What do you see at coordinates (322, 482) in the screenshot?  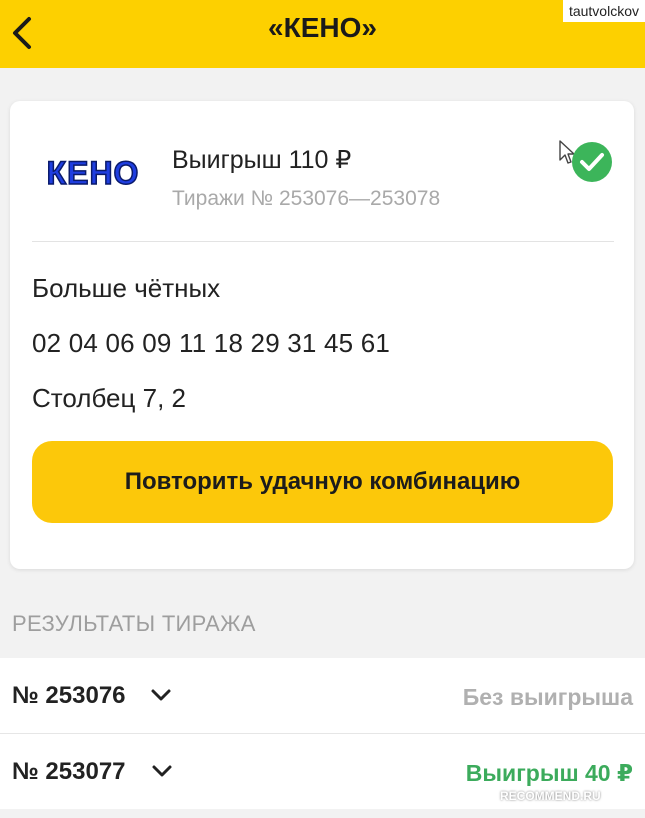 I see `repeat-combination-button: Повторить удачную комбинацию` at bounding box center [322, 482].